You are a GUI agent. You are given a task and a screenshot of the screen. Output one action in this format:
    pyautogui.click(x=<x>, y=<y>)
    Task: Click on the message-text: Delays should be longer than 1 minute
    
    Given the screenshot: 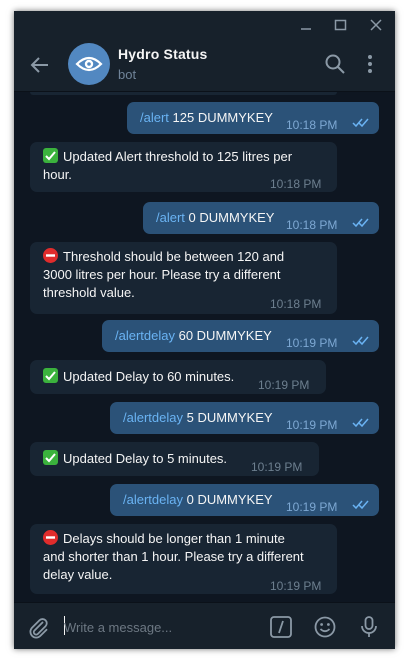 What is the action you would take?
    pyautogui.click(x=174, y=538)
    